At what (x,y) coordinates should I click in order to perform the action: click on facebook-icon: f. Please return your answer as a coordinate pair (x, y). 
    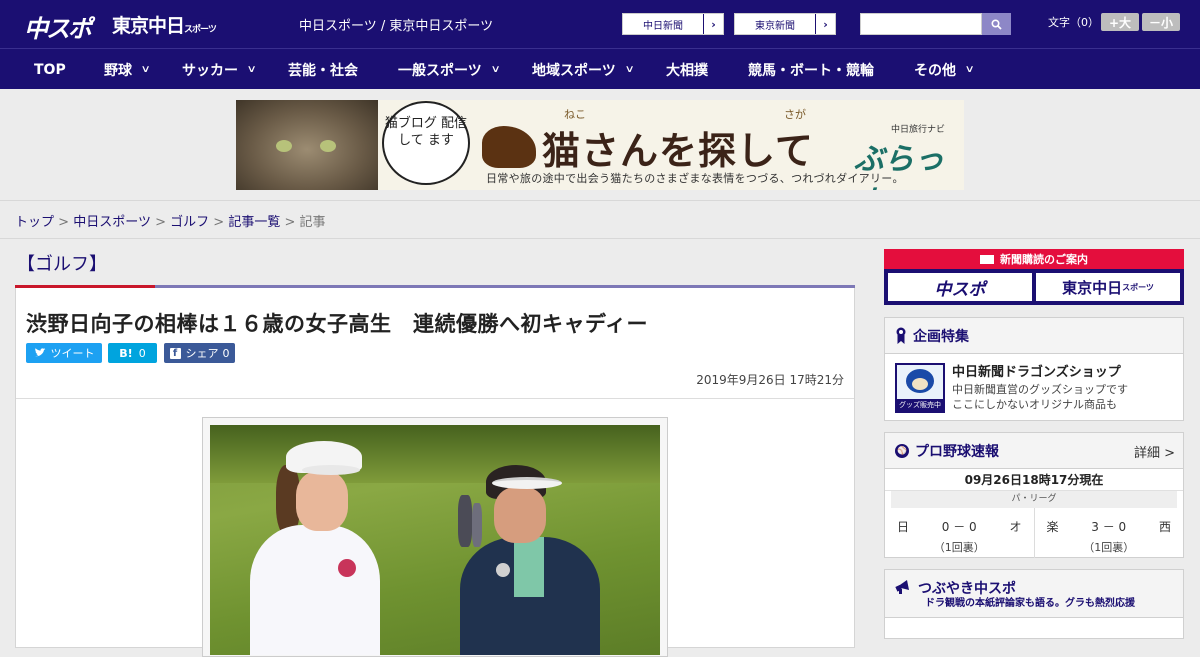
    Looking at the image, I should click on (175, 353).